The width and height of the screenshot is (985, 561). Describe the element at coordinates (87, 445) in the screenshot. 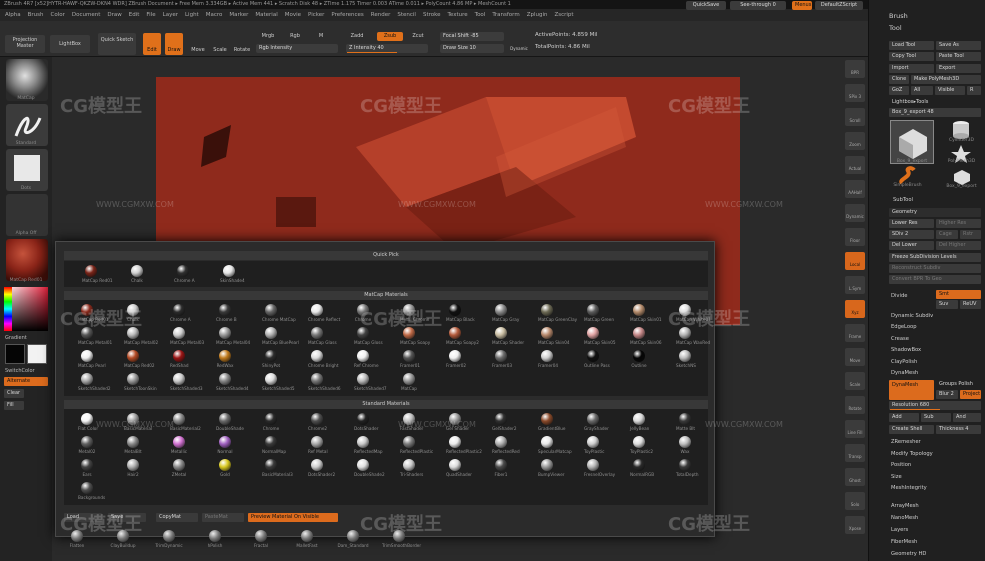

I see `material-cell: Metal02` at that location.